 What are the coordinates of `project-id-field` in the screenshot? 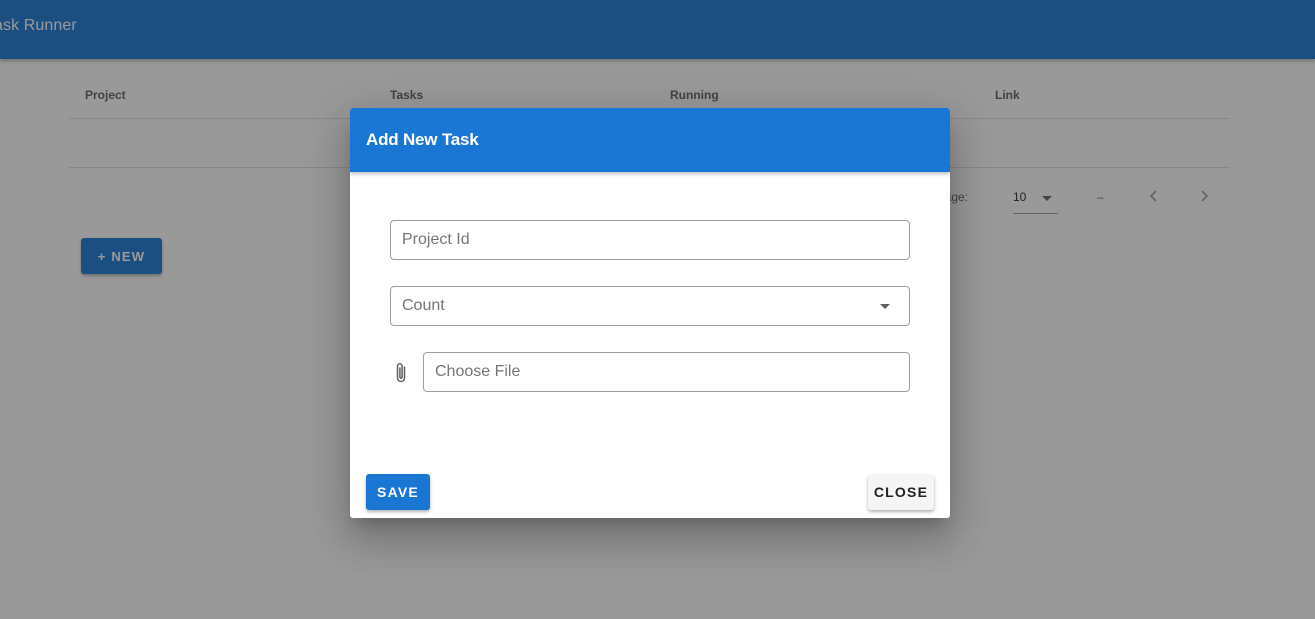 It's located at (650, 240).